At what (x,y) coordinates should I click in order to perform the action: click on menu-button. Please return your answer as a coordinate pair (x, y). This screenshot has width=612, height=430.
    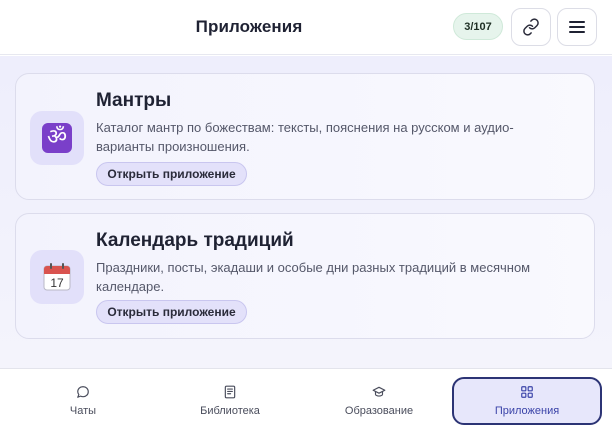
    Looking at the image, I should click on (577, 27).